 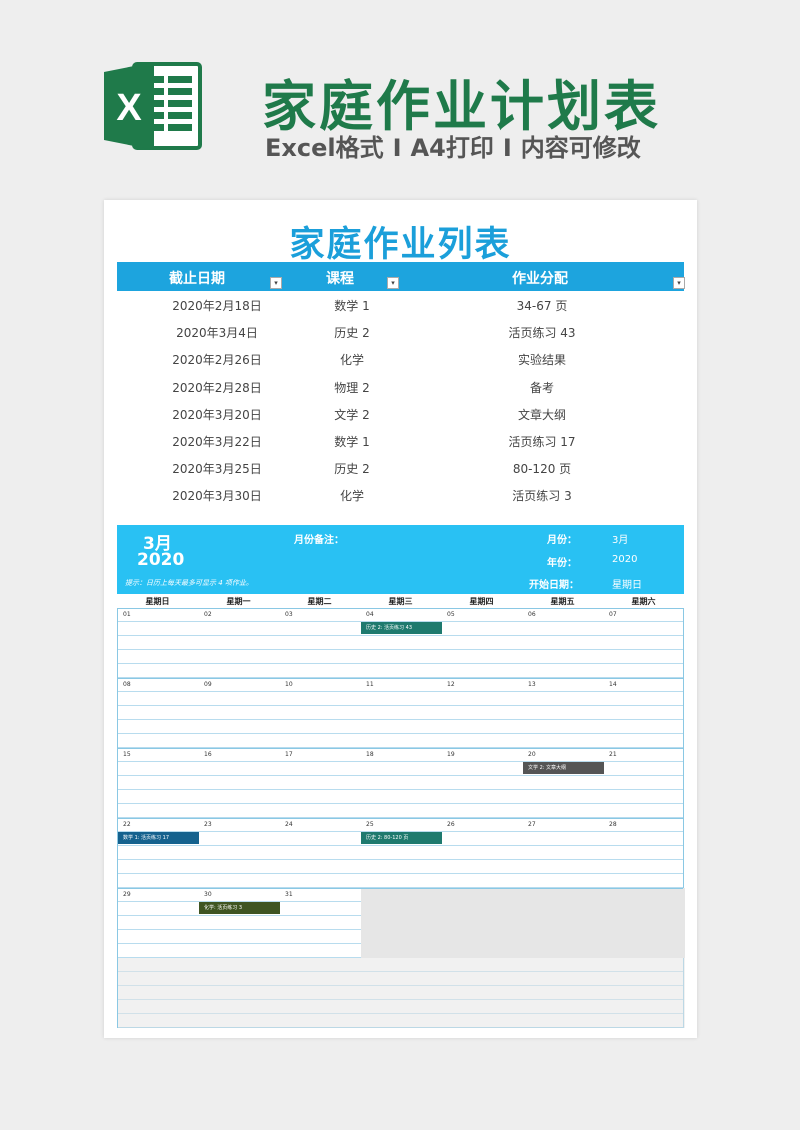 What do you see at coordinates (563, 768) in the screenshot?
I see `calendar-event: 文学 2: 文章大纲` at bounding box center [563, 768].